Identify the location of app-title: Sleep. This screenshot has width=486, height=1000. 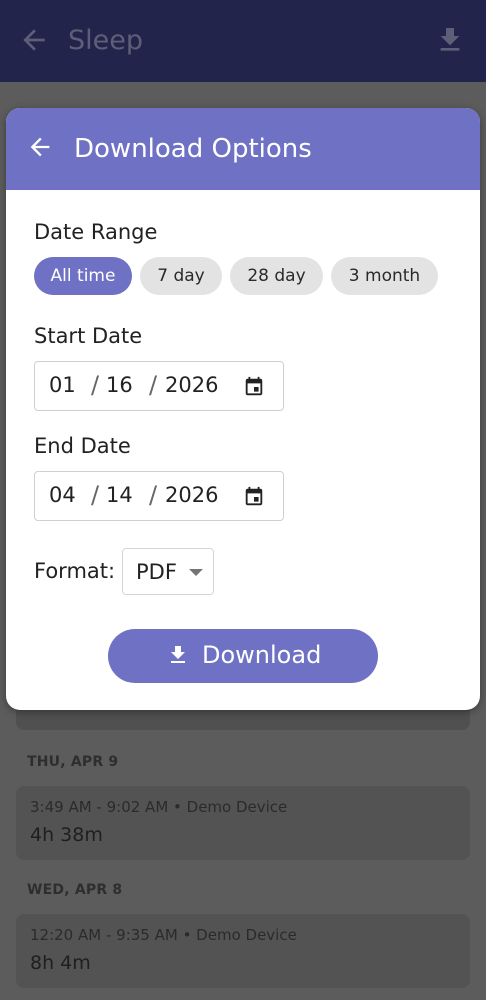
(106, 40).